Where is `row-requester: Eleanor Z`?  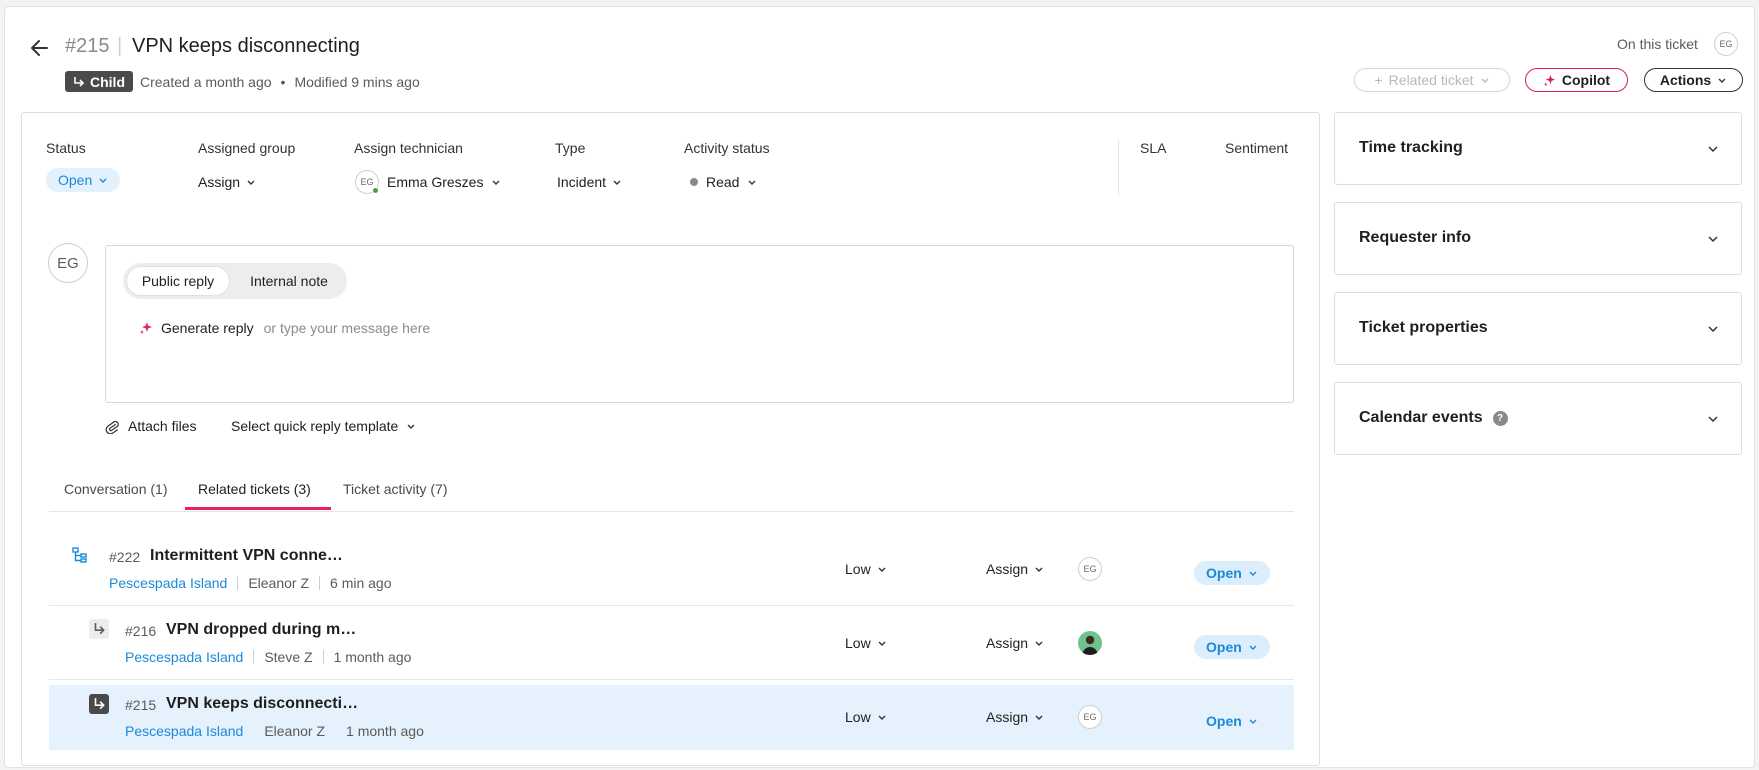 row-requester: Eleanor Z is located at coordinates (279, 583).